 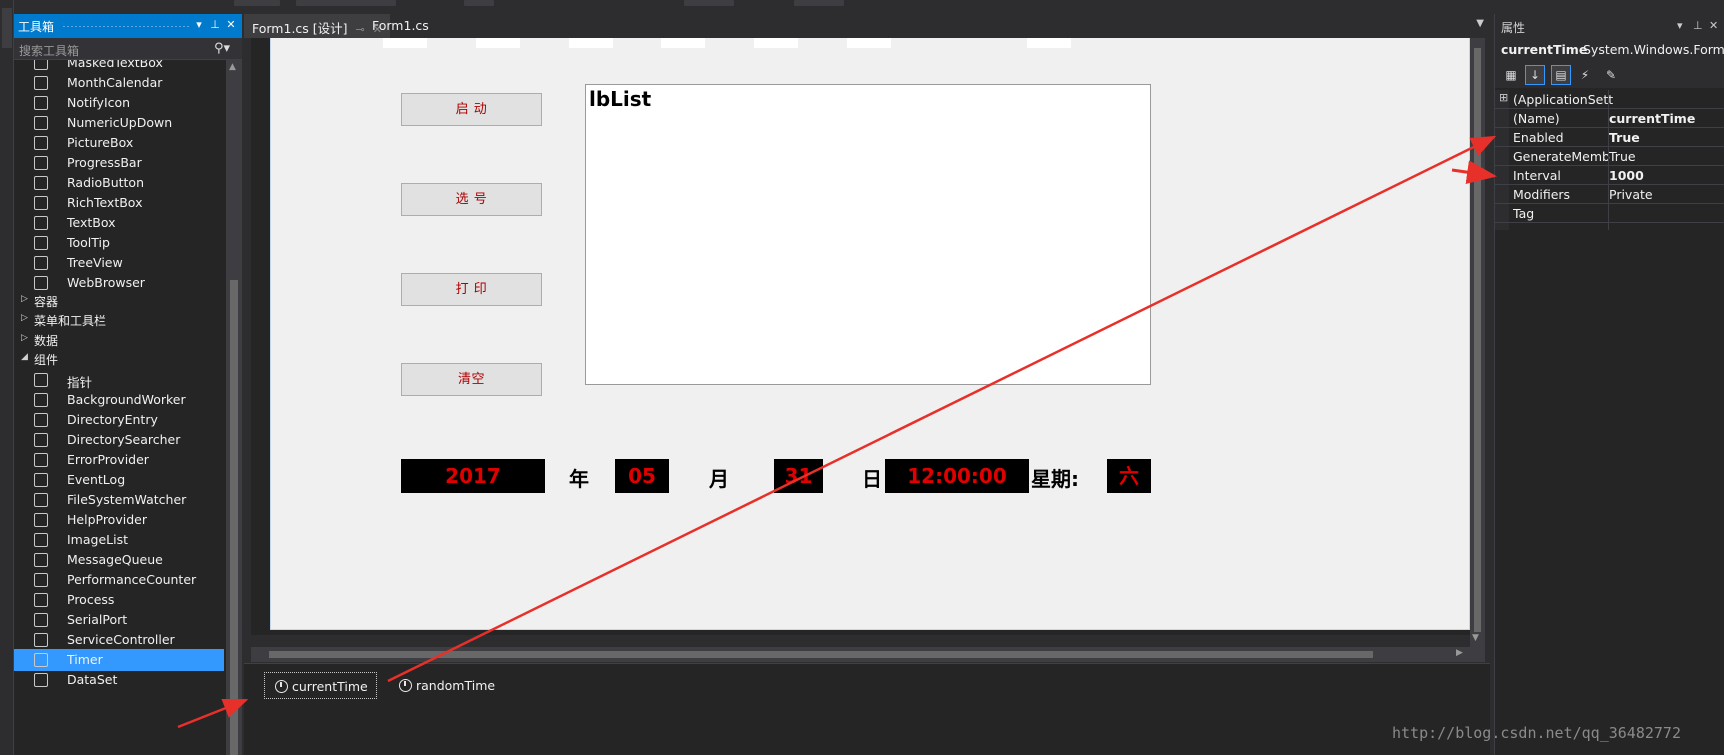 What do you see at coordinates (119, 600) in the screenshot?
I see `toolbox-item-process: Process` at bounding box center [119, 600].